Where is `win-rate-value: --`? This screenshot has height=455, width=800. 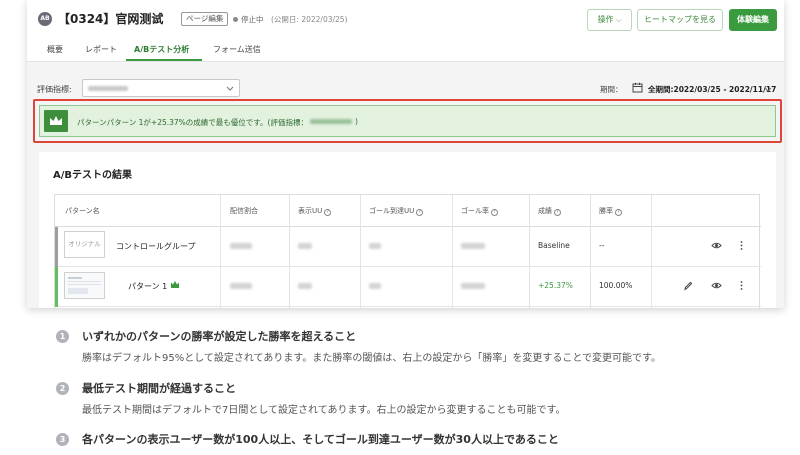
win-rate-value: -- is located at coordinates (602, 245).